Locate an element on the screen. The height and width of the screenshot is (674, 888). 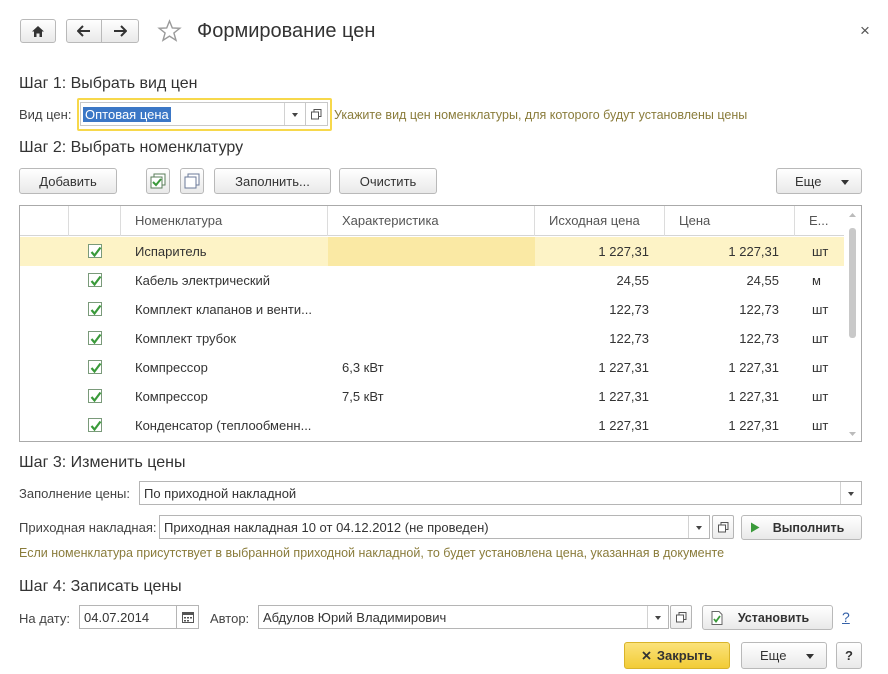
scrollbar-thumb is located at coordinates (852, 283).